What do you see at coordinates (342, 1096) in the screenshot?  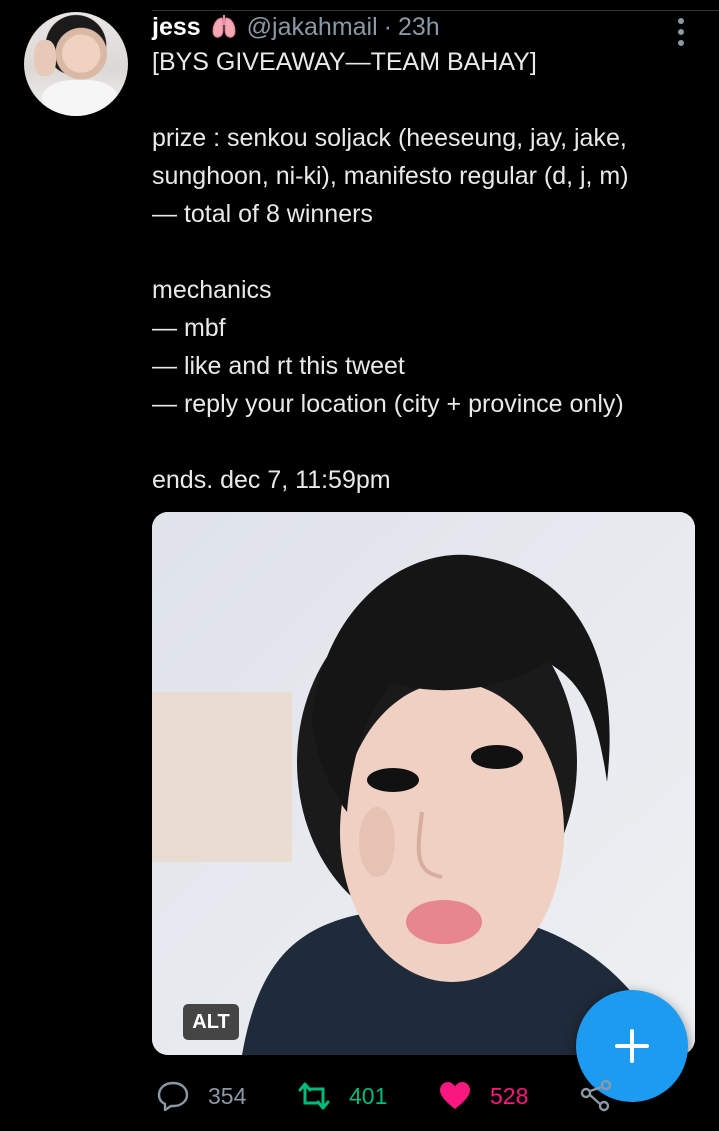 I see `retweet-button: 401` at bounding box center [342, 1096].